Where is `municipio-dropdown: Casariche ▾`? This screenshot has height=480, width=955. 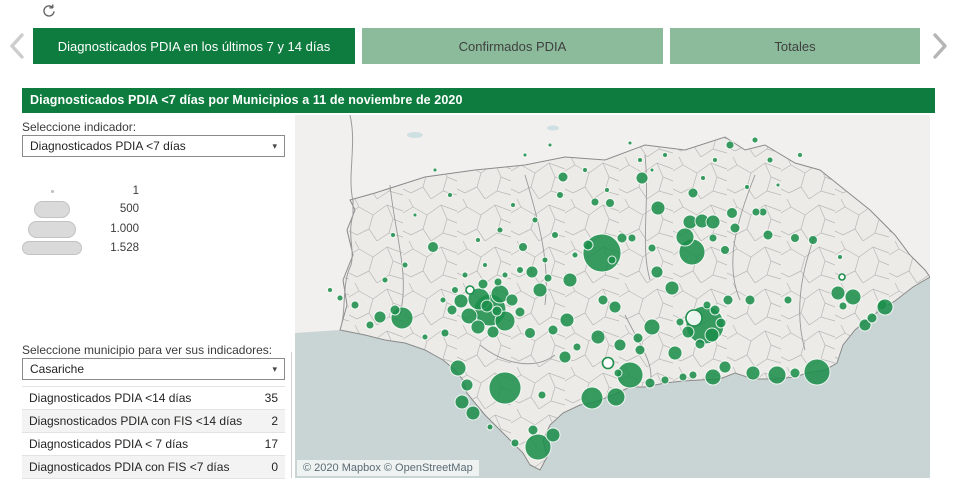 municipio-dropdown: Casariche ▾ is located at coordinates (153, 369).